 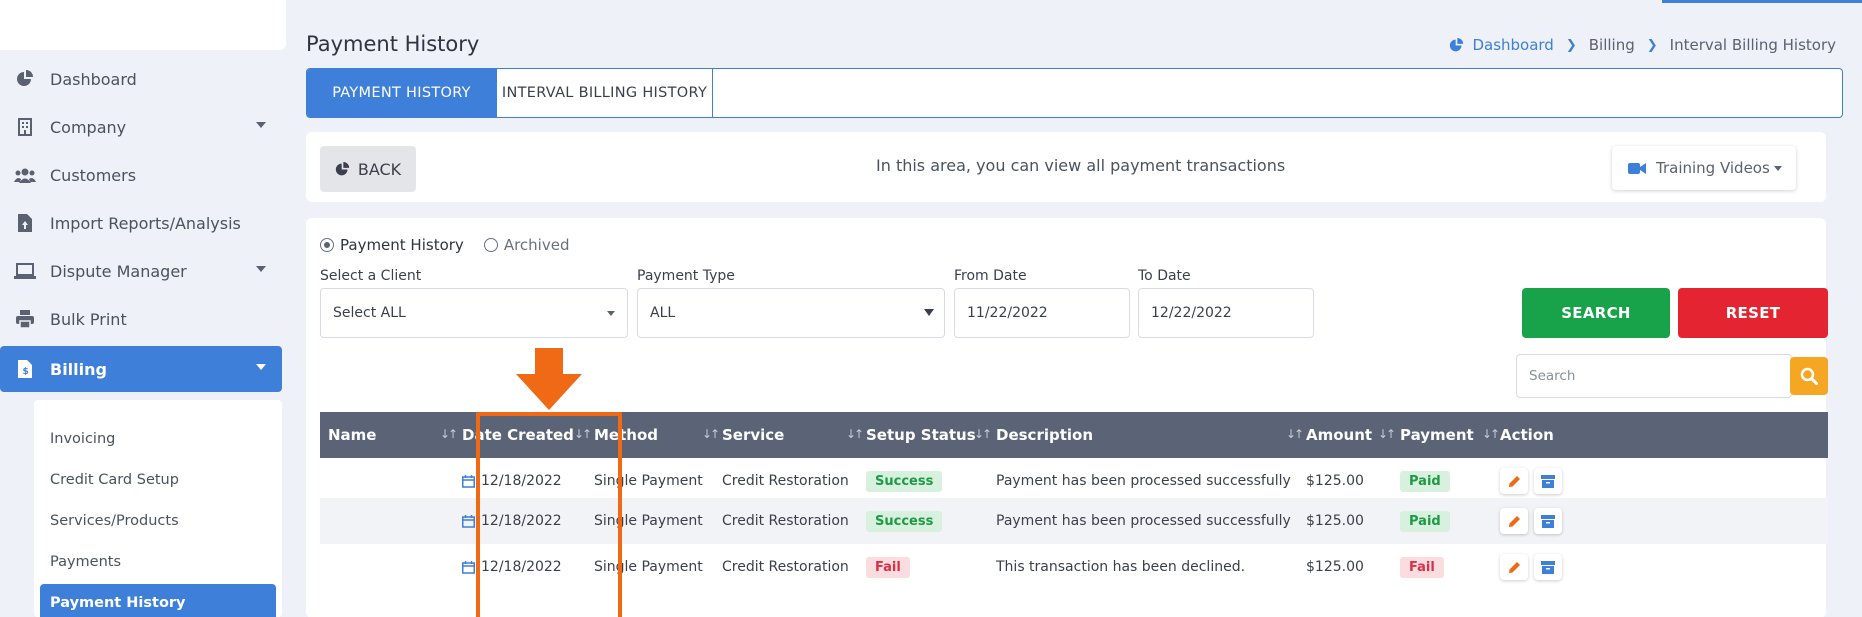 What do you see at coordinates (1752, 45) in the screenshot?
I see `breadcrumb-item-interval-billing-history: Interval Billing History` at bounding box center [1752, 45].